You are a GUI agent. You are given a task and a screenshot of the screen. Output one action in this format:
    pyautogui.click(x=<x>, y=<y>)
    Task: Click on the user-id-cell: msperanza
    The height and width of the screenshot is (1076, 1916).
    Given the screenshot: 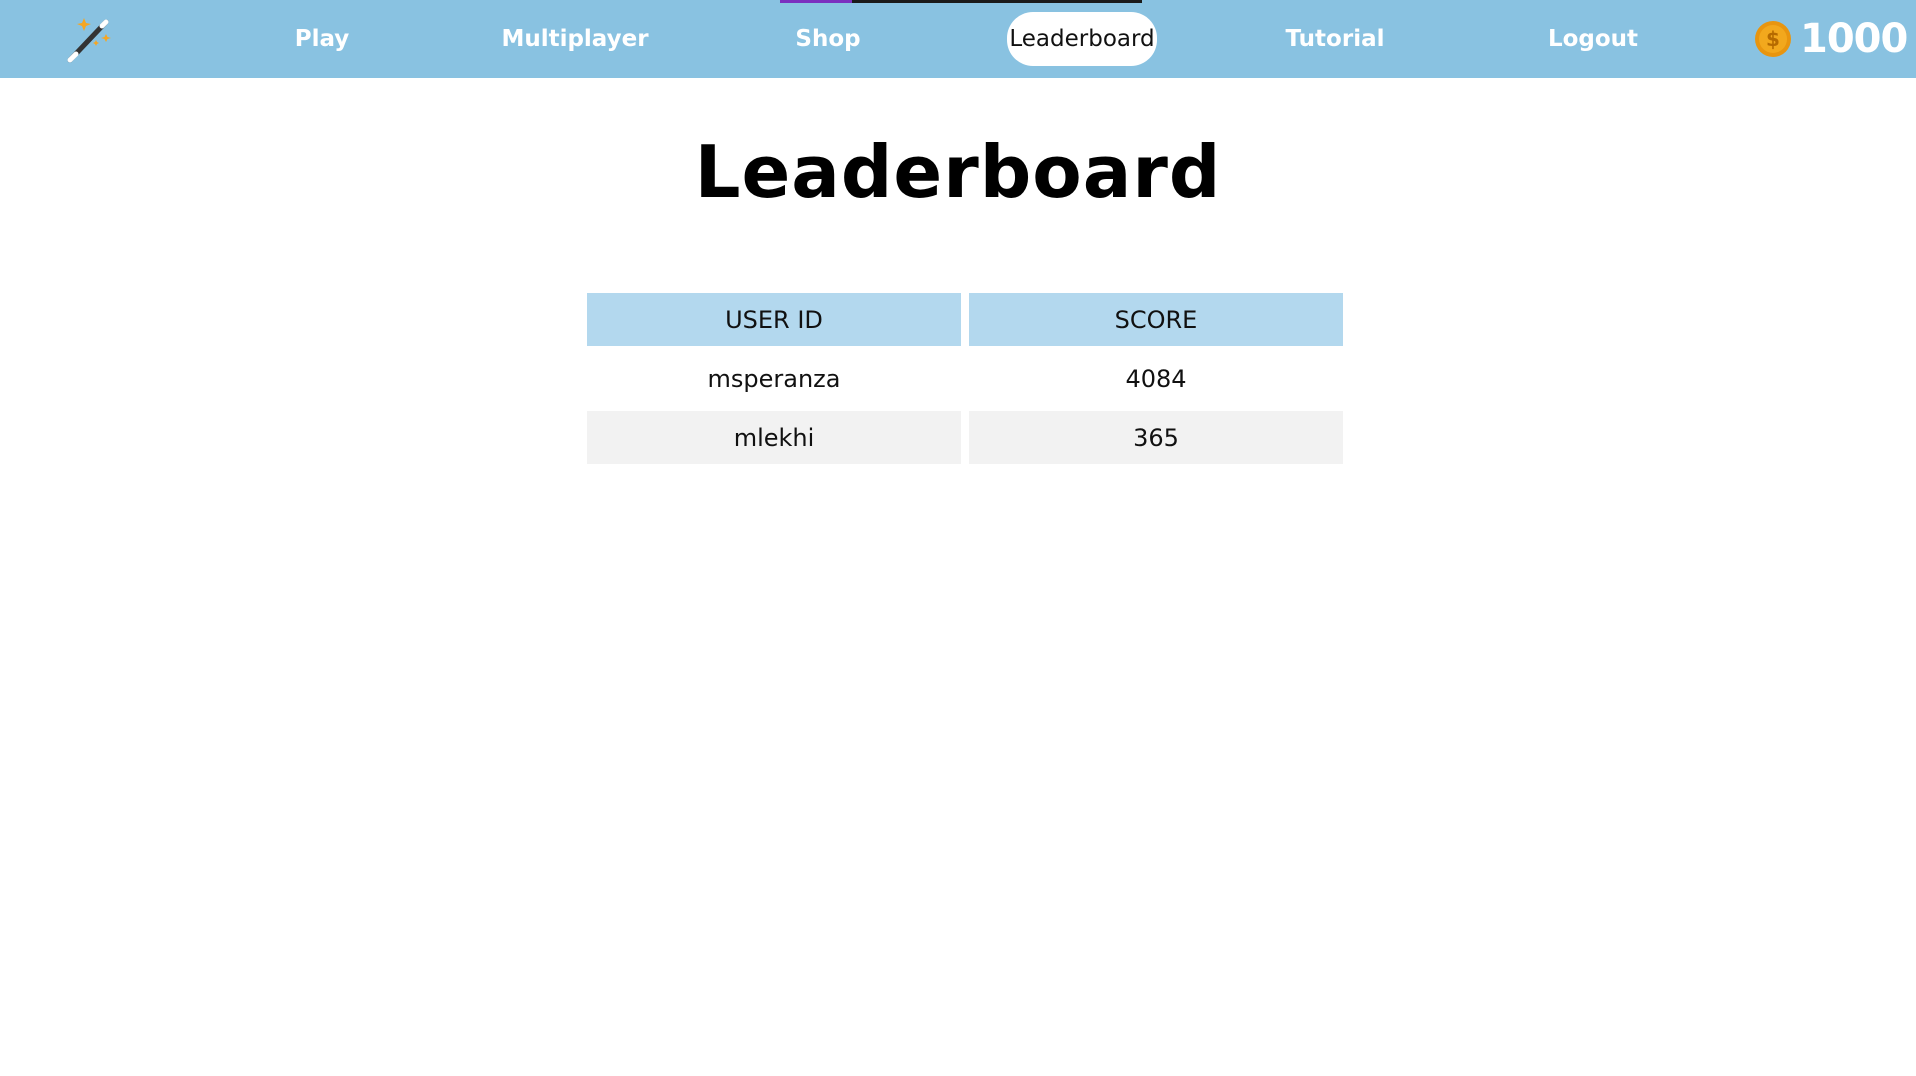 What is the action you would take?
    pyautogui.click(x=774, y=378)
    